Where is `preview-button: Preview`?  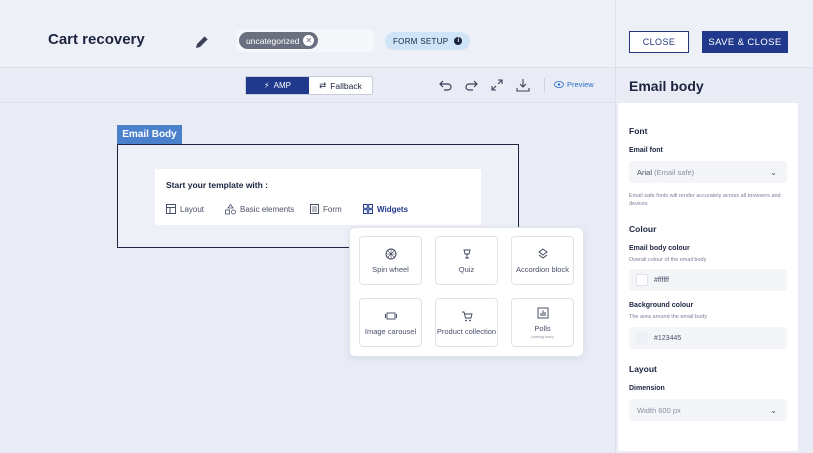
preview-button: Preview is located at coordinates (574, 84).